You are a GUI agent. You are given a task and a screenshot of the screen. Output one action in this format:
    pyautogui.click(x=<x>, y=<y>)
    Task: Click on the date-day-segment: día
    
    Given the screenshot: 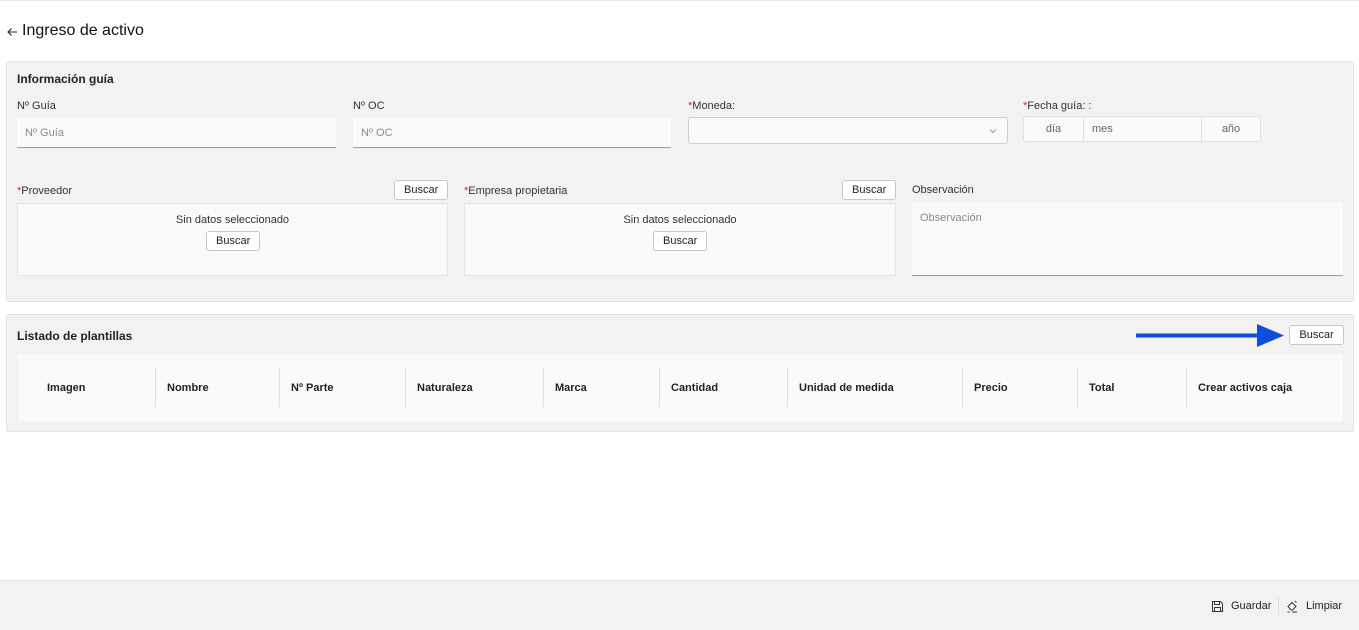 What is the action you would take?
    pyautogui.click(x=1054, y=129)
    